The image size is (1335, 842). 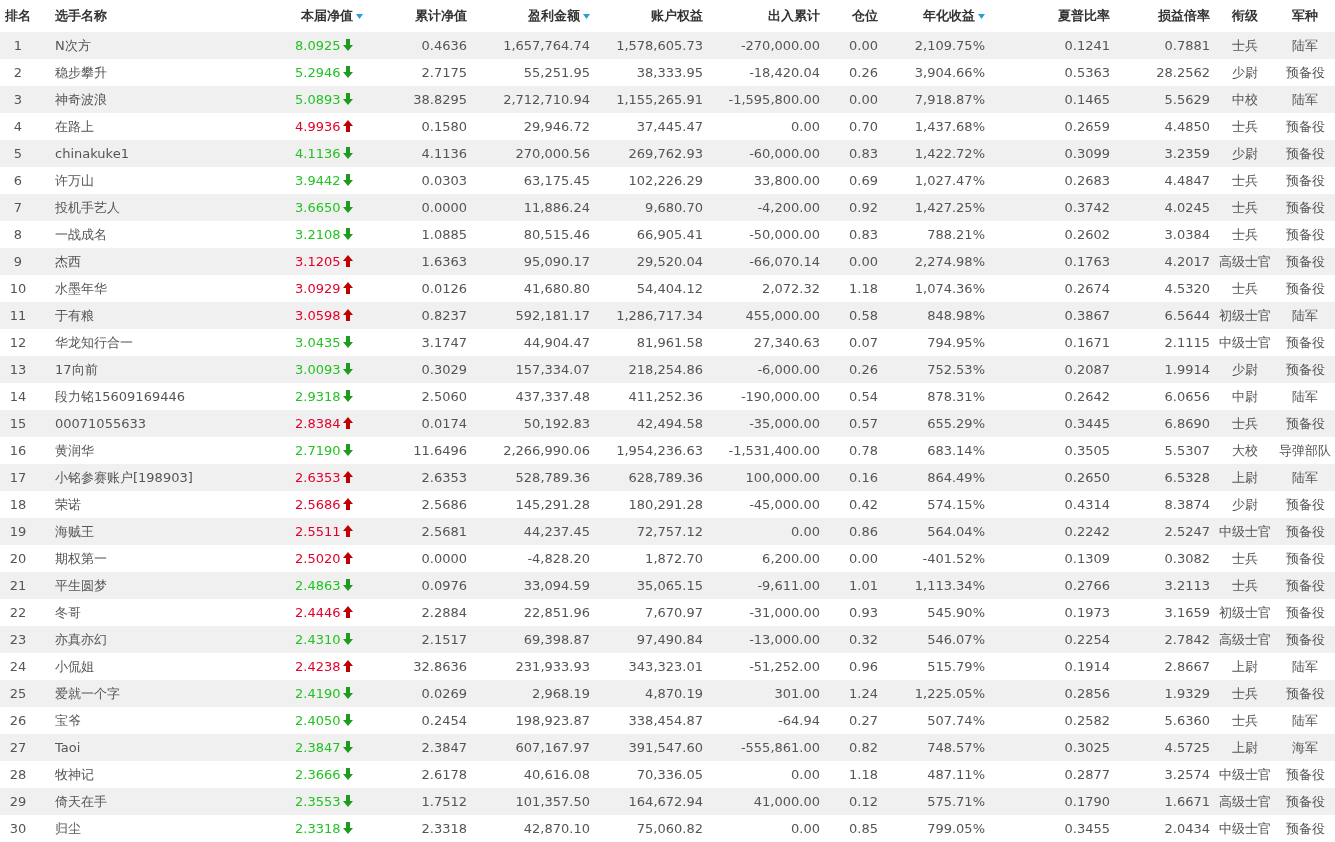 I want to click on table-cell: 0.26, so click(x=863, y=369).